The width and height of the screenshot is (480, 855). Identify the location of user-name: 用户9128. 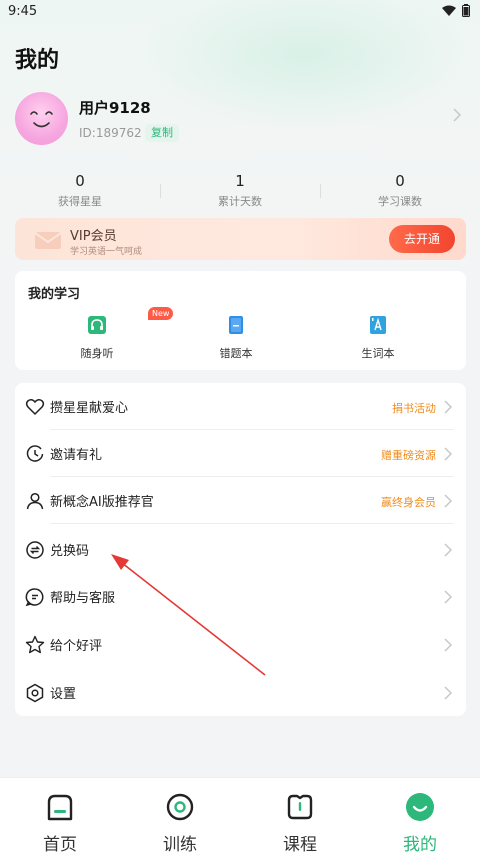
(115, 108).